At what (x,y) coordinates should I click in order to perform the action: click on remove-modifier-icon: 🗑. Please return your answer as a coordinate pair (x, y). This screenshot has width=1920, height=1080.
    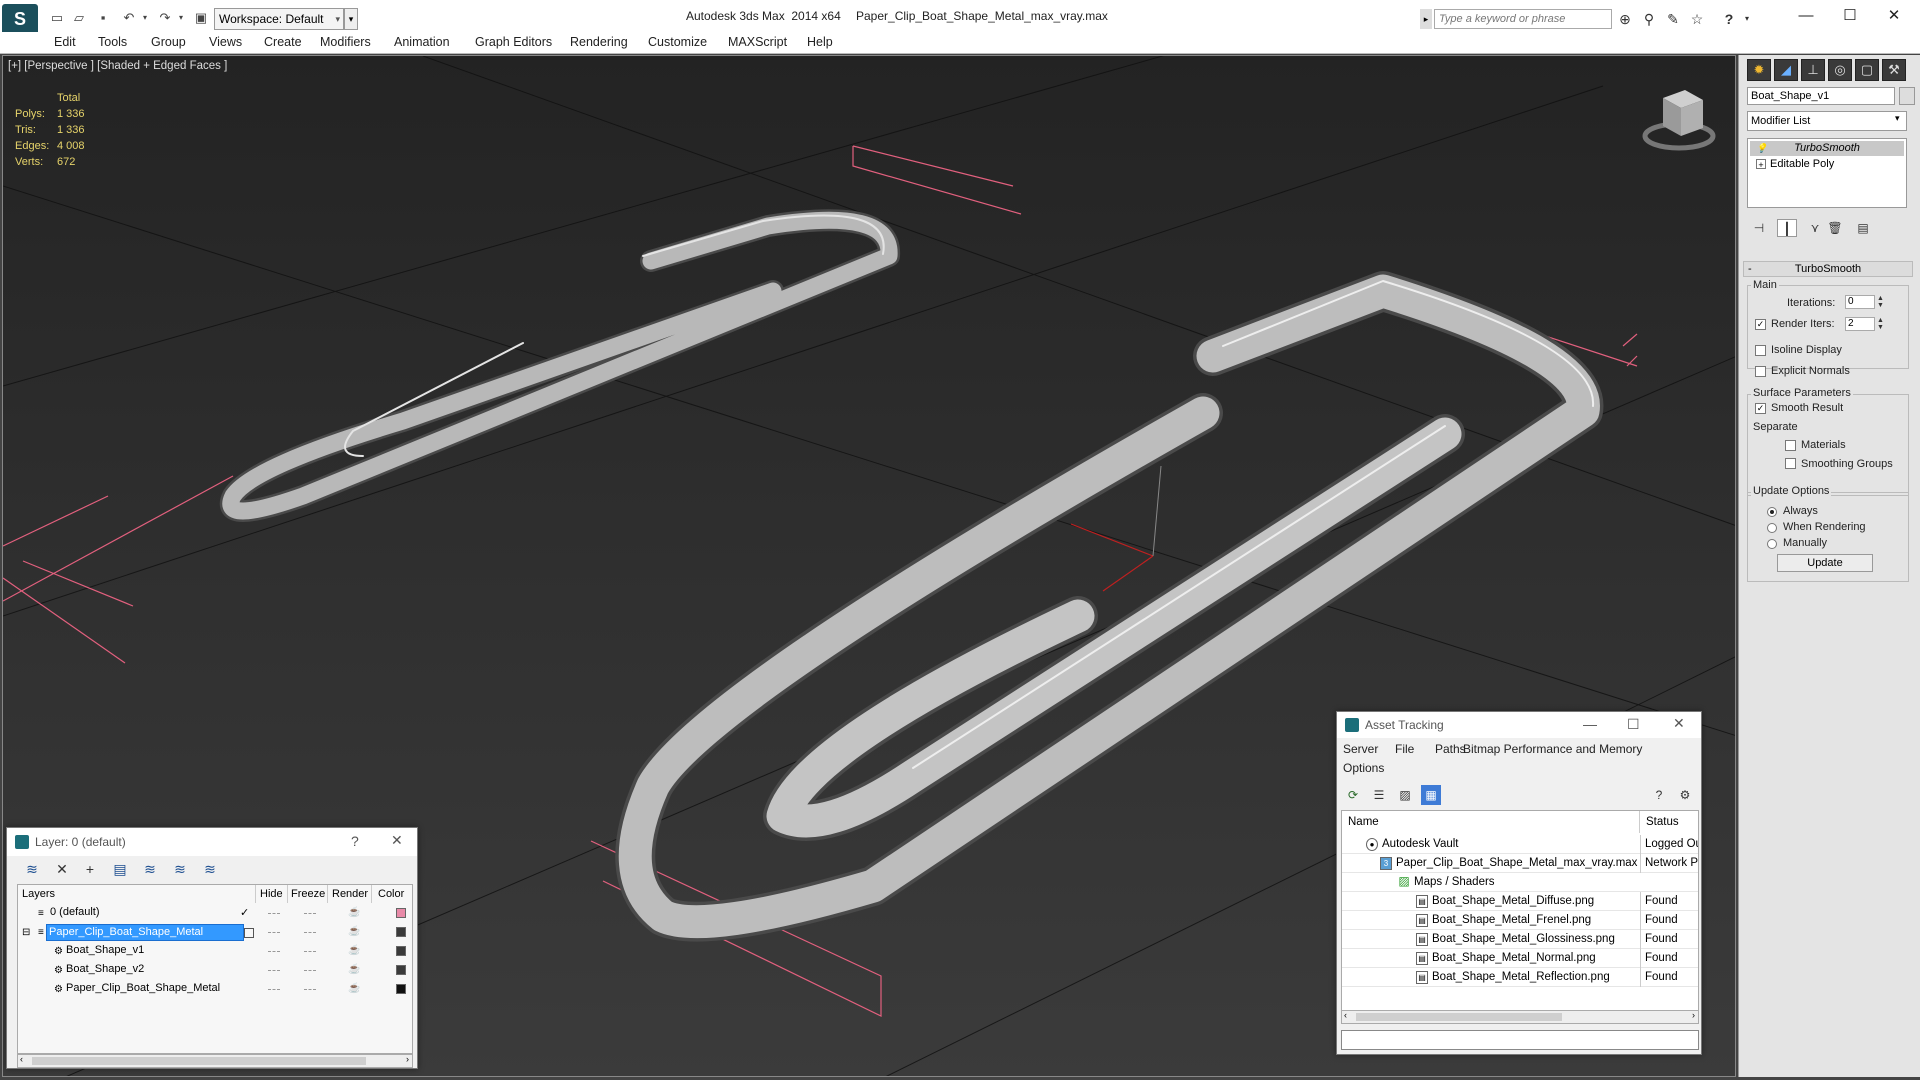
    Looking at the image, I should click on (1835, 228).